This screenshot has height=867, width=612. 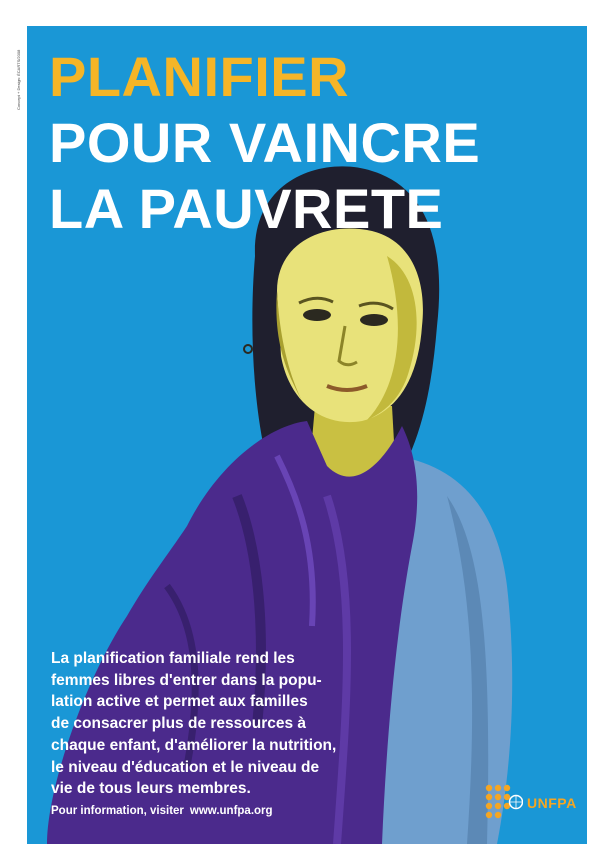 What do you see at coordinates (231, 811) in the screenshot?
I see `info-url-link: www.unfpa.org` at bounding box center [231, 811].